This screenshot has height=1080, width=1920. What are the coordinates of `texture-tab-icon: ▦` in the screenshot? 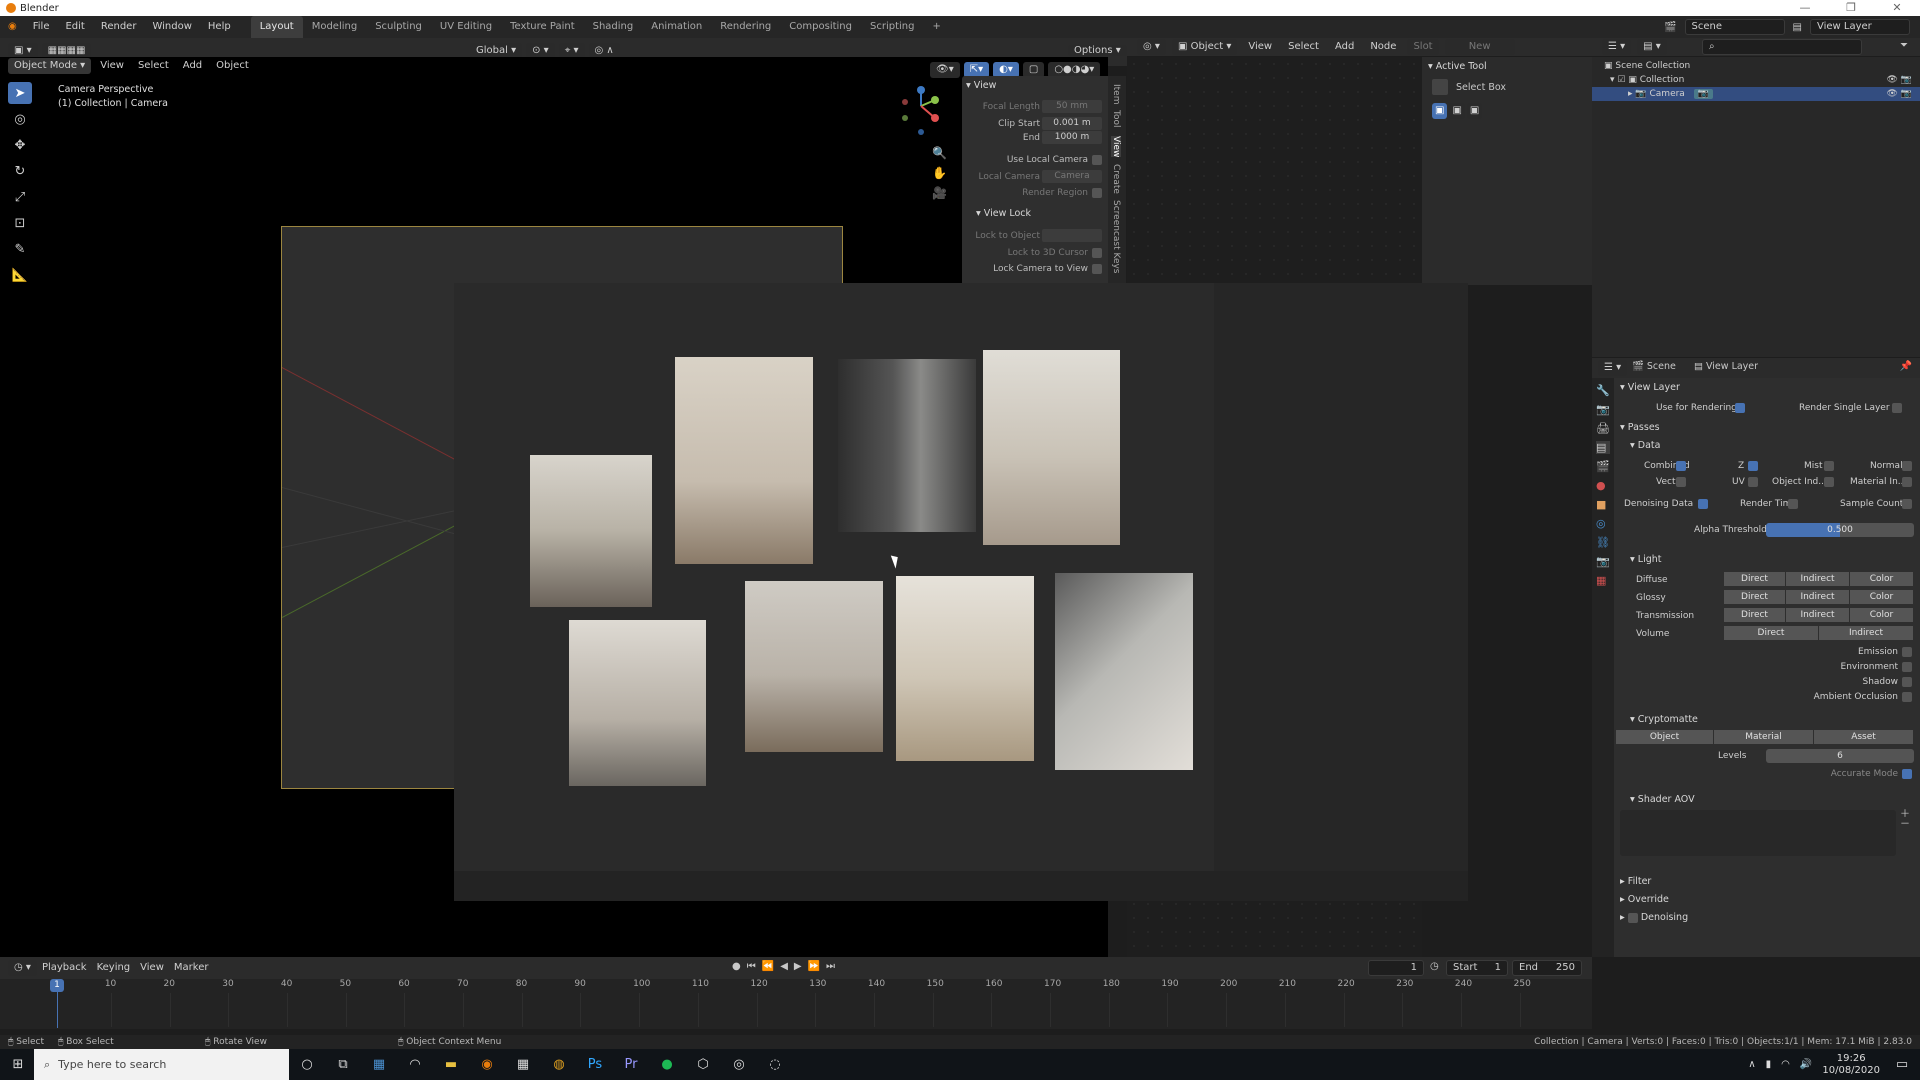 It's located at (1603, 580).